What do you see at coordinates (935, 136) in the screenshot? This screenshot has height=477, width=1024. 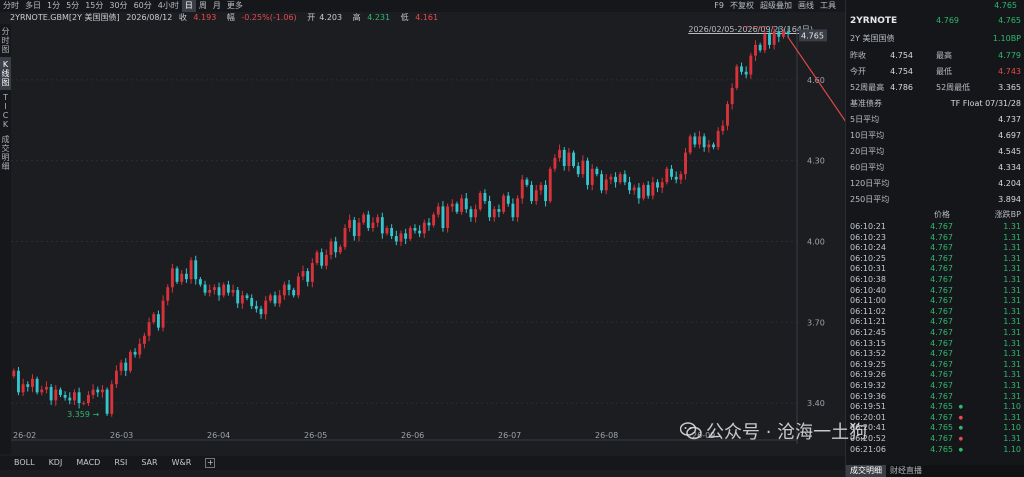 I see `average-row: 10日平均 4.697` at bounding box center [935, 136].